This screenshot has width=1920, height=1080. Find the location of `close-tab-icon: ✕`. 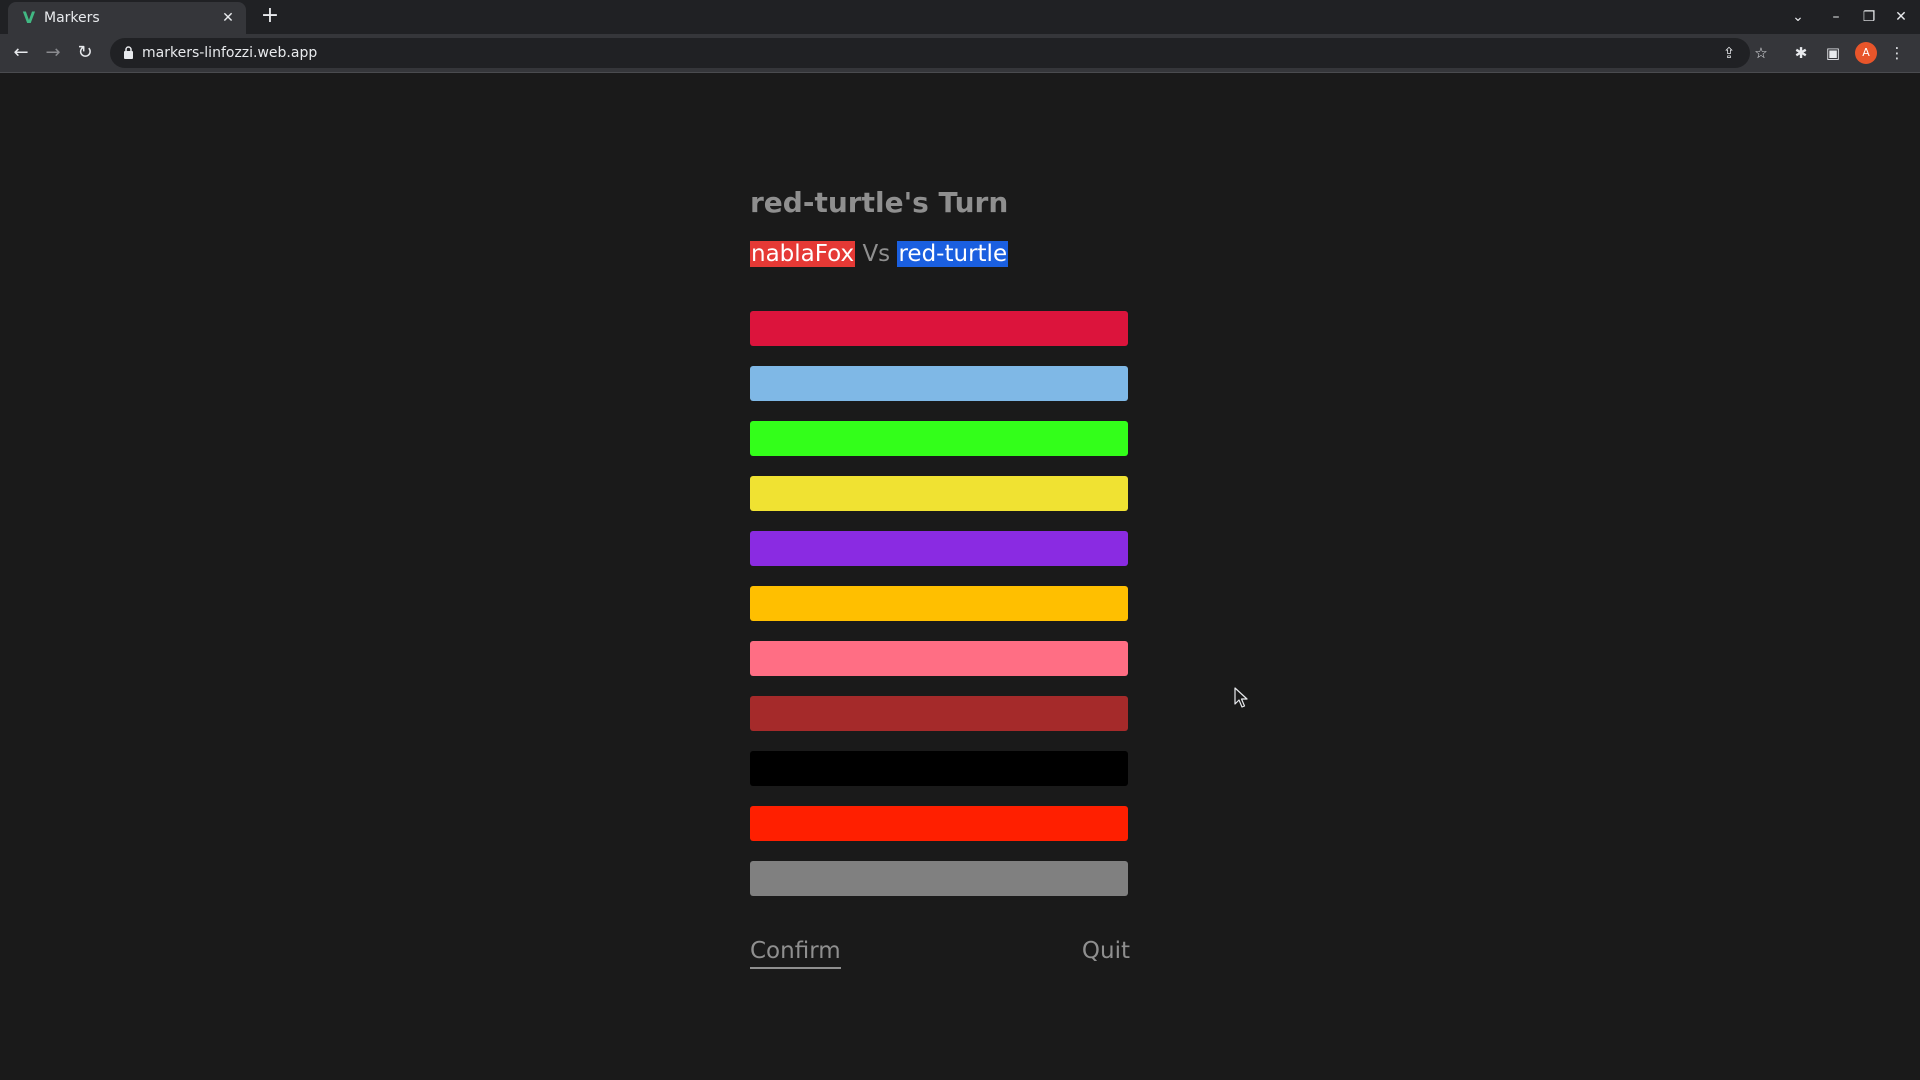

close-tab-icon: ✕ is located at coordinates (228, 18).